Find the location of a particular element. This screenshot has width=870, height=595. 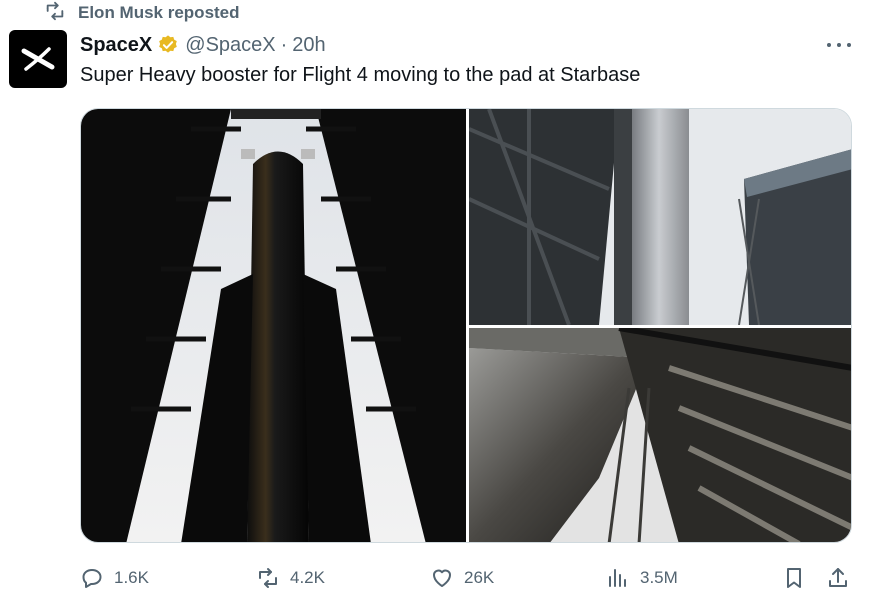

like-button: 26K is located at coordinates (462, 578).